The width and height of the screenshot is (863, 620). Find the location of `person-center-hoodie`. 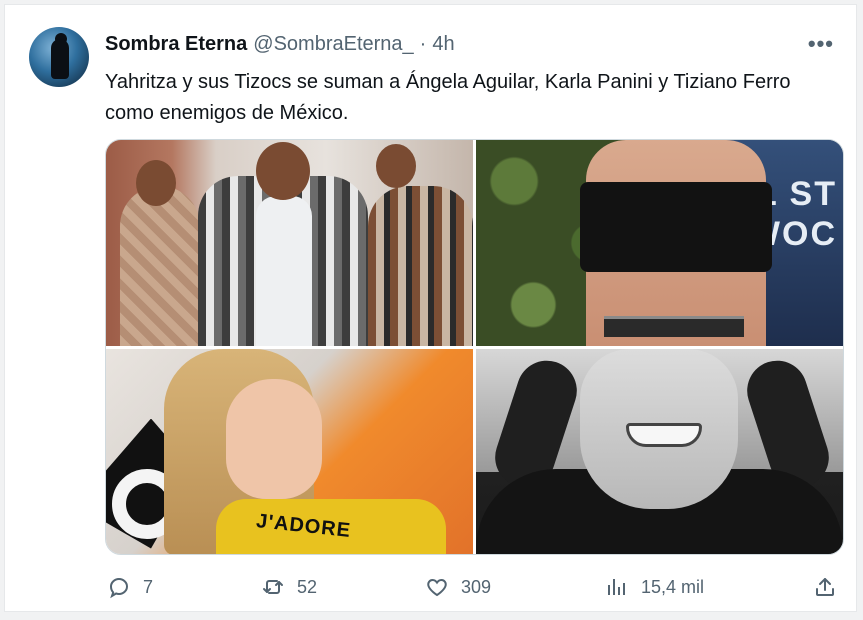

person-center-hoodie is located at coordinates (284, 270).